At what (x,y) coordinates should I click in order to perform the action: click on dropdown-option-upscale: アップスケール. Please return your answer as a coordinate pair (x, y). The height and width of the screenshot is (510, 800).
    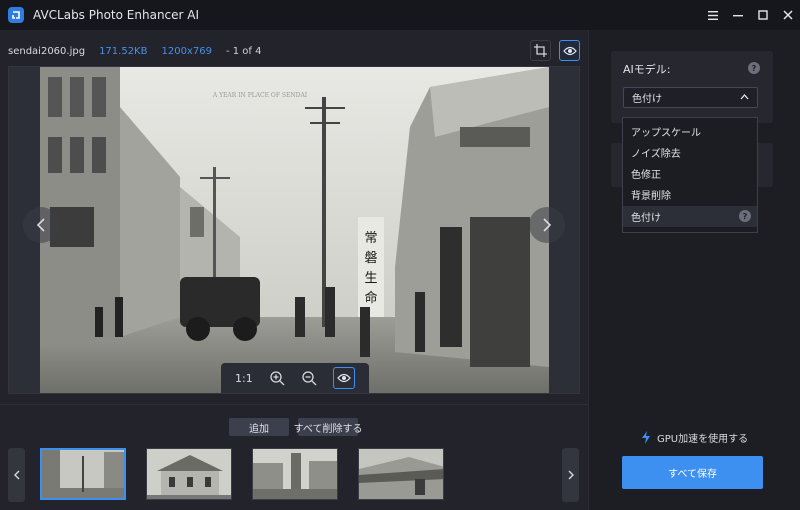
    Looking at the image, I should click on (690, 131).